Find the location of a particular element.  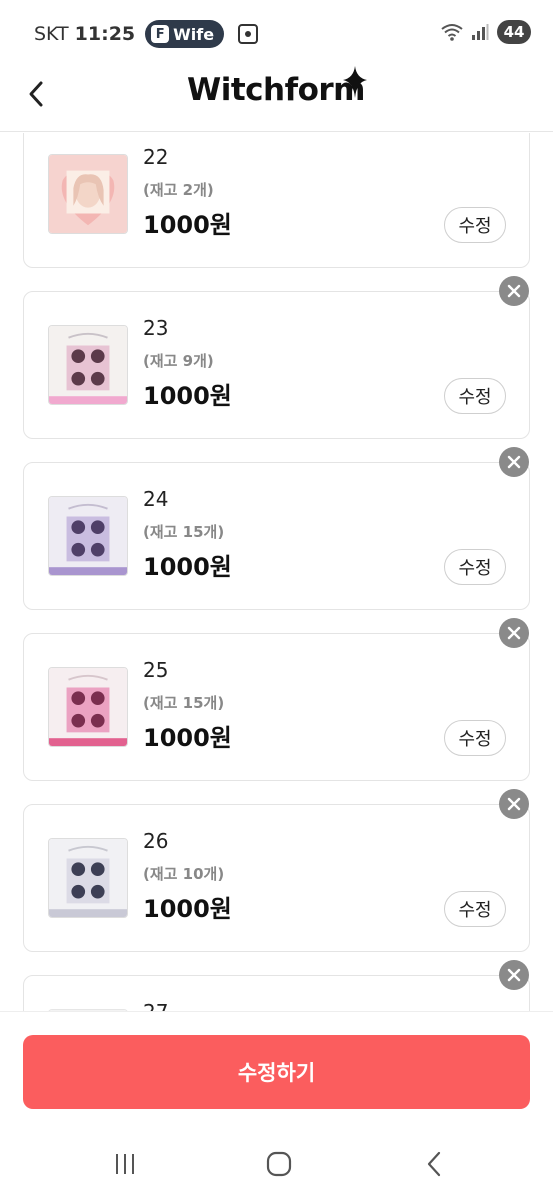

pink-grid-image is located at coordinates (88, 365).